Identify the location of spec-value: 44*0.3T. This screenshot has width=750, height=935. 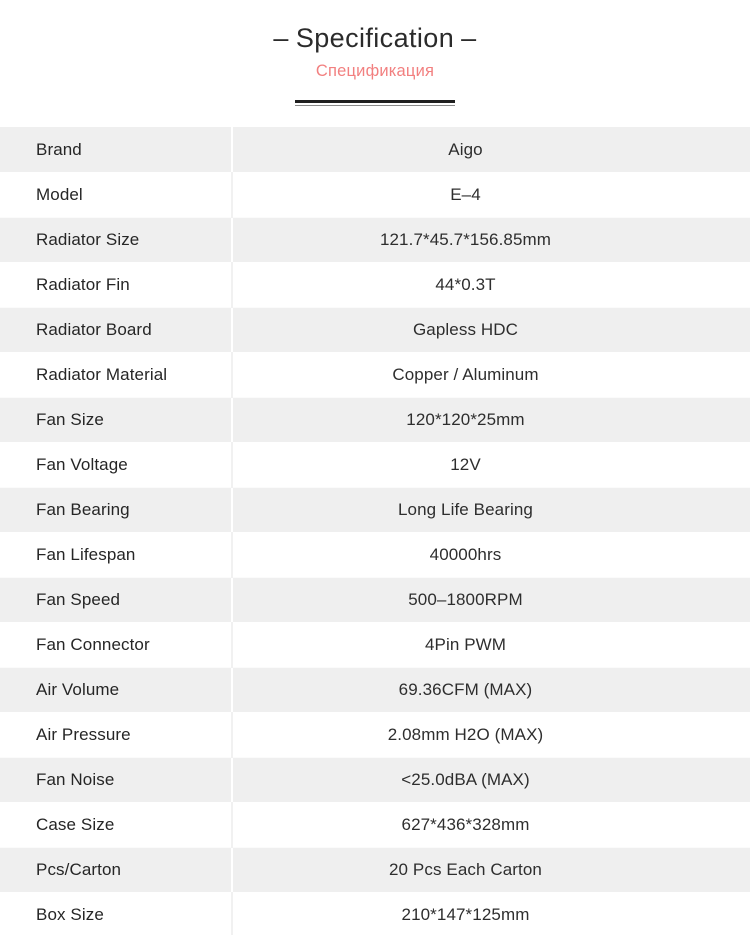
(491, 285).